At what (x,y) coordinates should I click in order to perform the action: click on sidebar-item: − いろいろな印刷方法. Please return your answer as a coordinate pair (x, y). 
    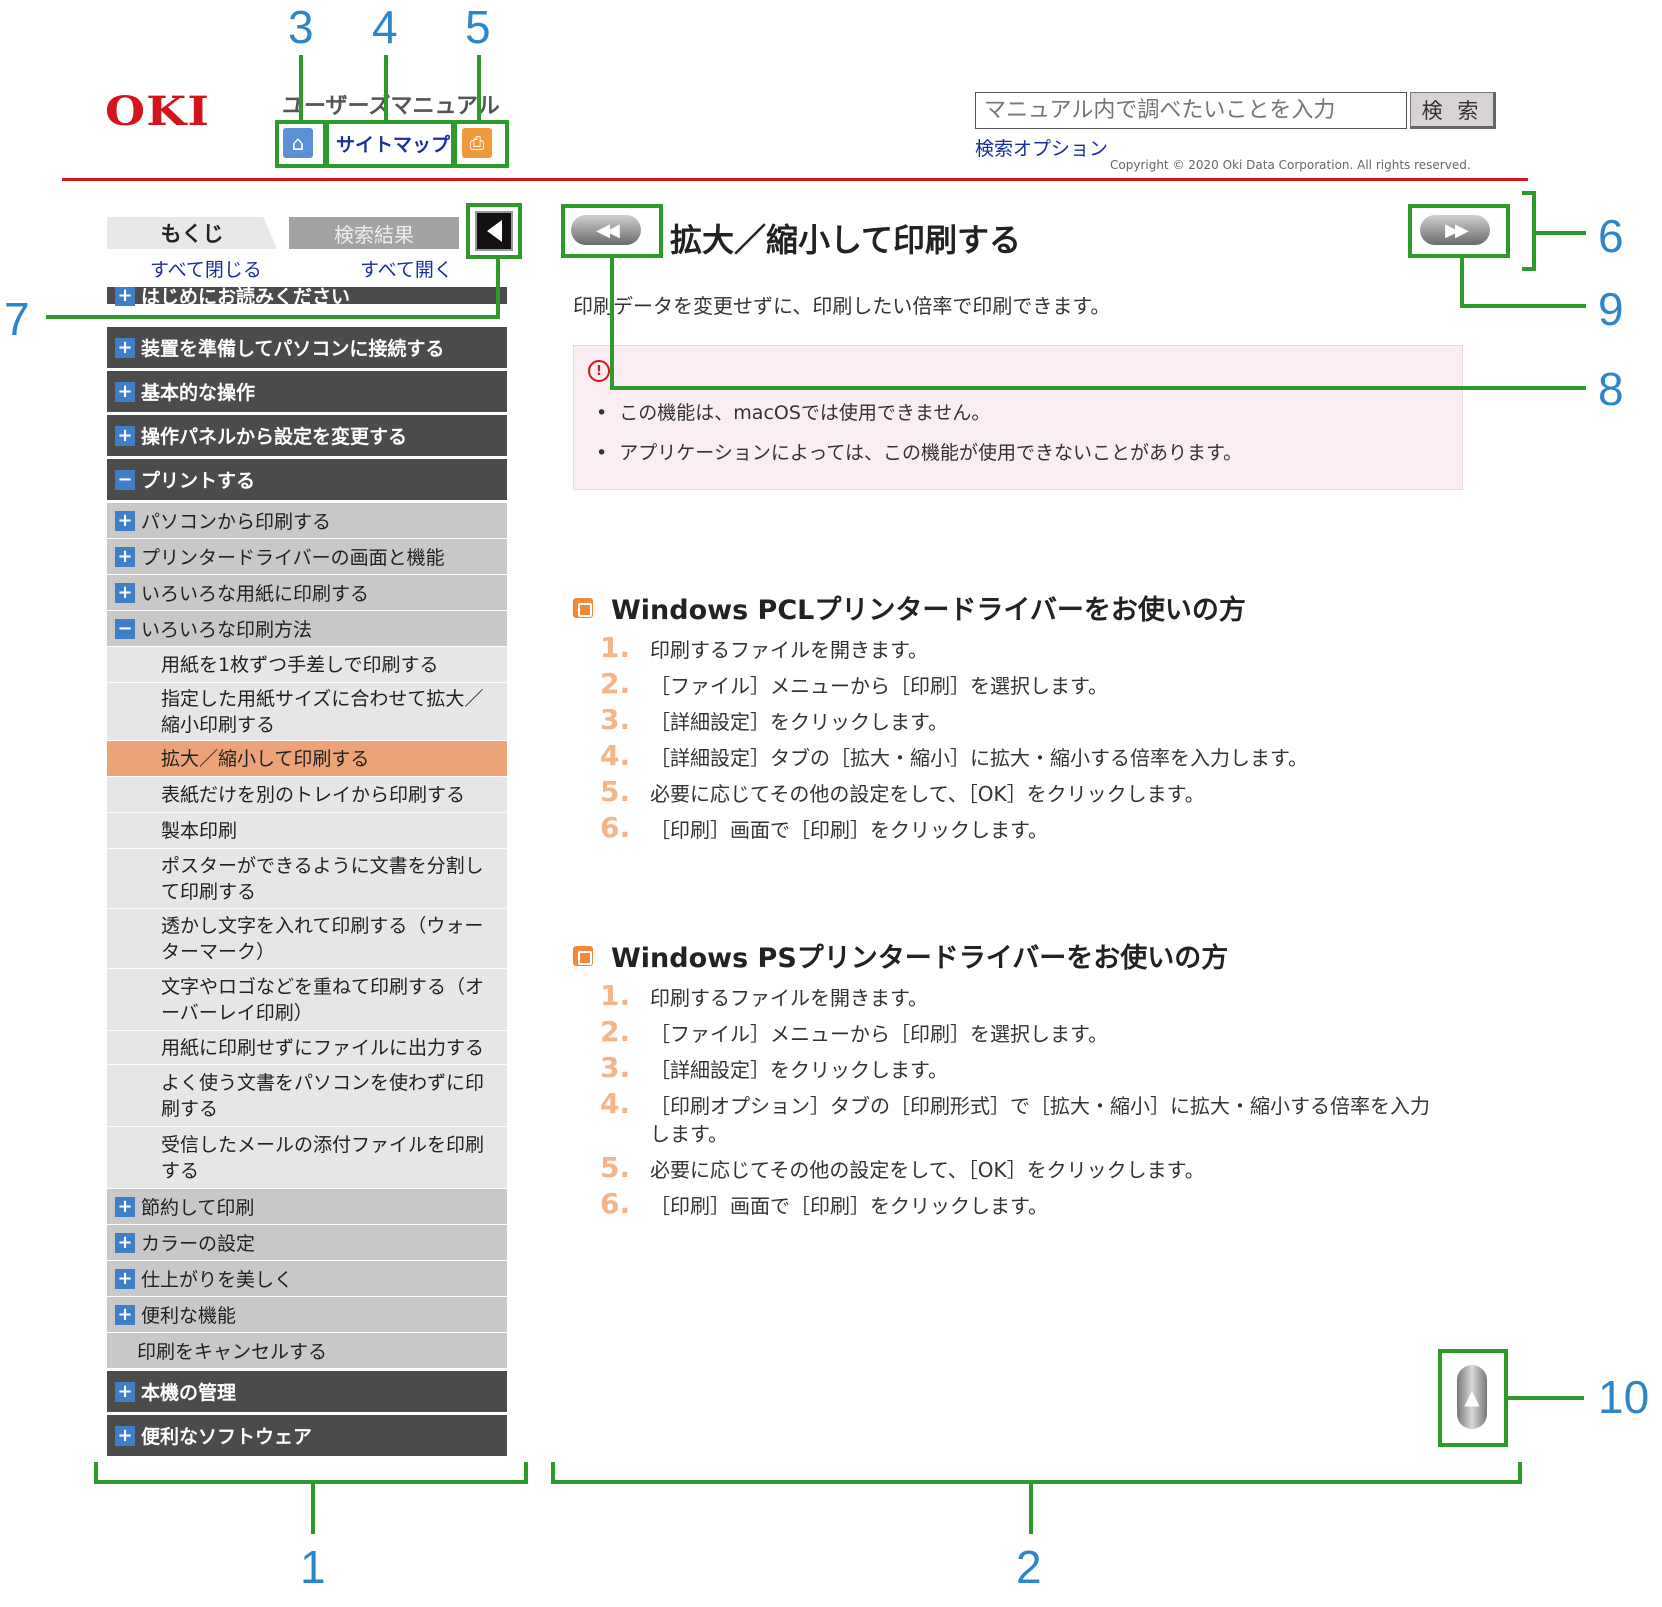
    Looking at the image, I should click on (307, 629).